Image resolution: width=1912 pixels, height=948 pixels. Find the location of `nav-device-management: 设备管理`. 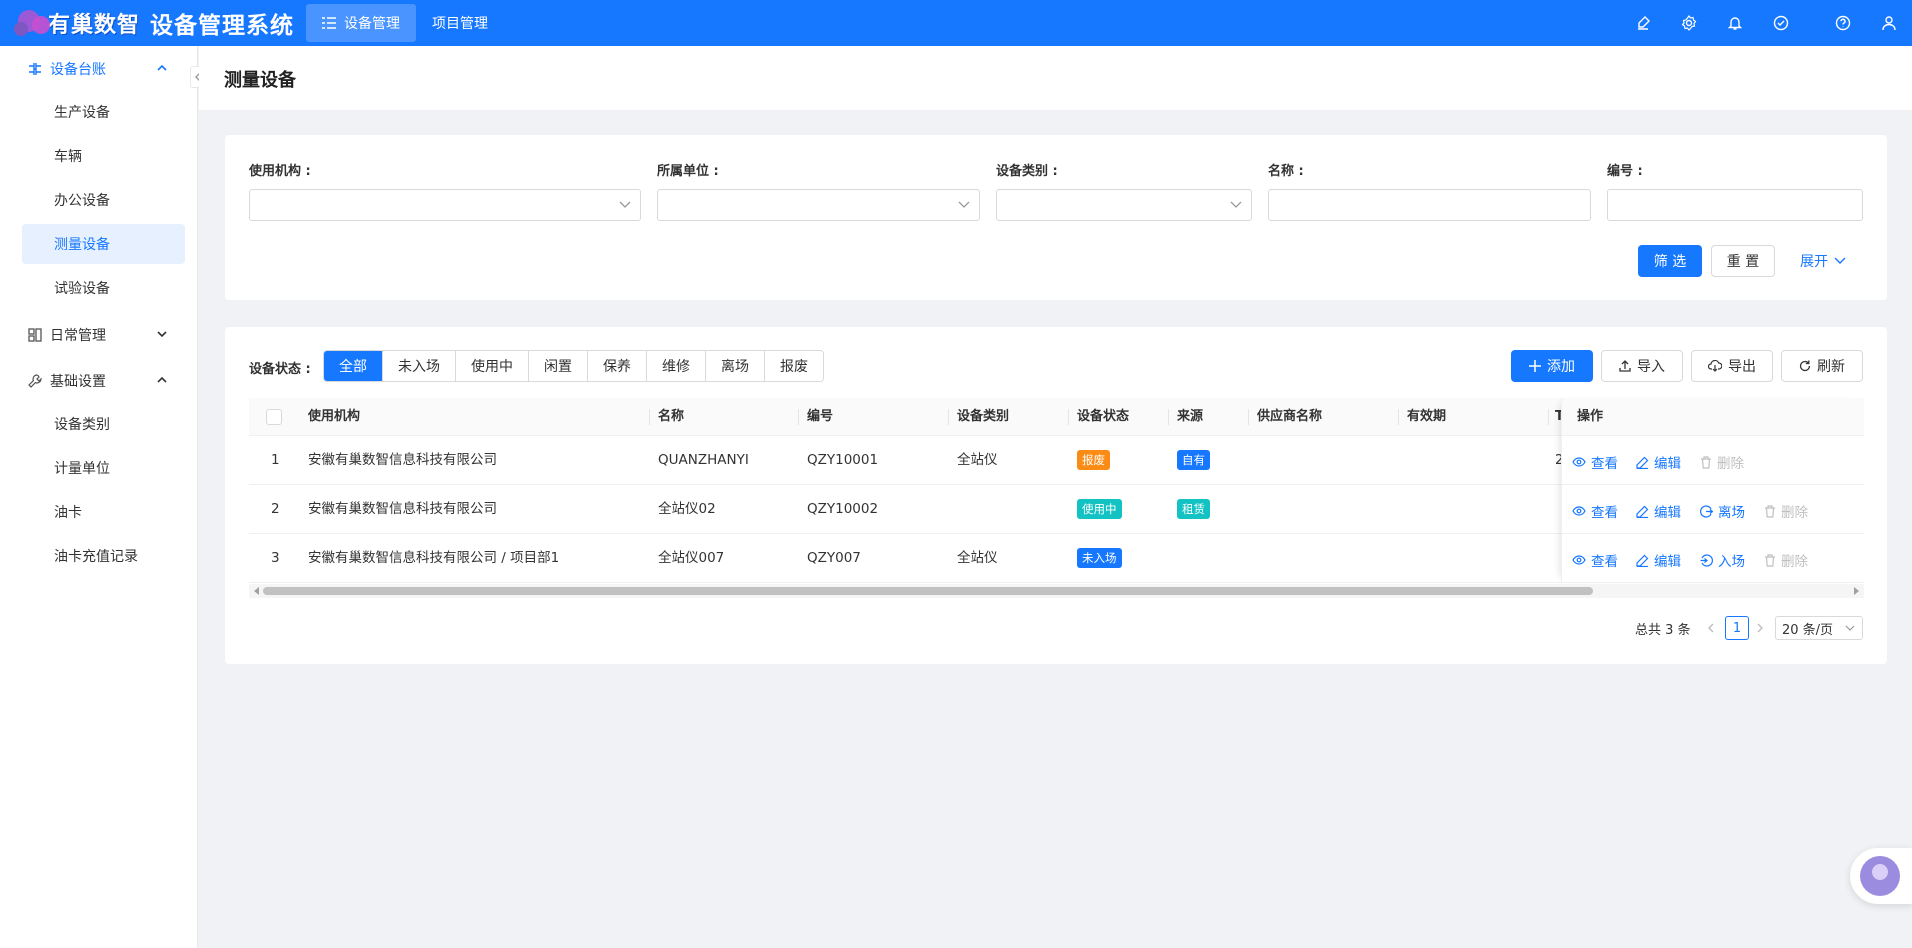

nav-device-management: 设备管理 is located at coordinates (361, 23).